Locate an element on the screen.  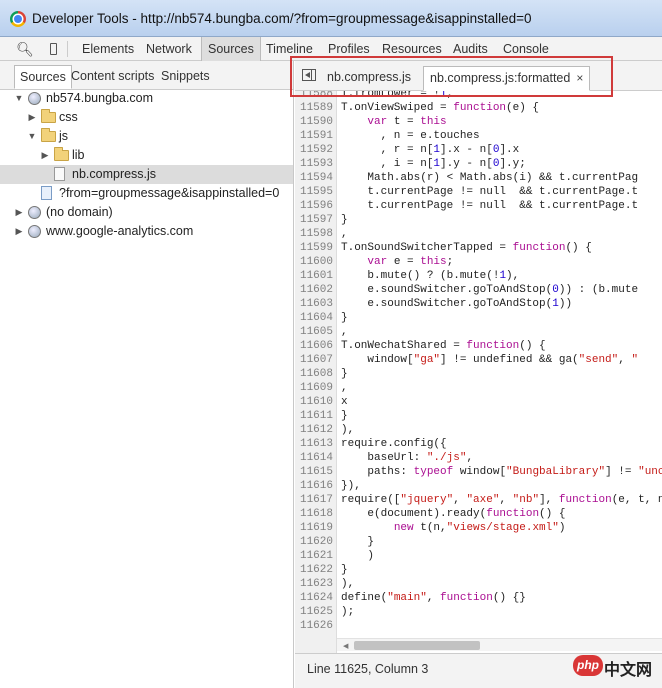
tree-item: ▼ nb574.bungba.com is located at coordinates (146, 98).